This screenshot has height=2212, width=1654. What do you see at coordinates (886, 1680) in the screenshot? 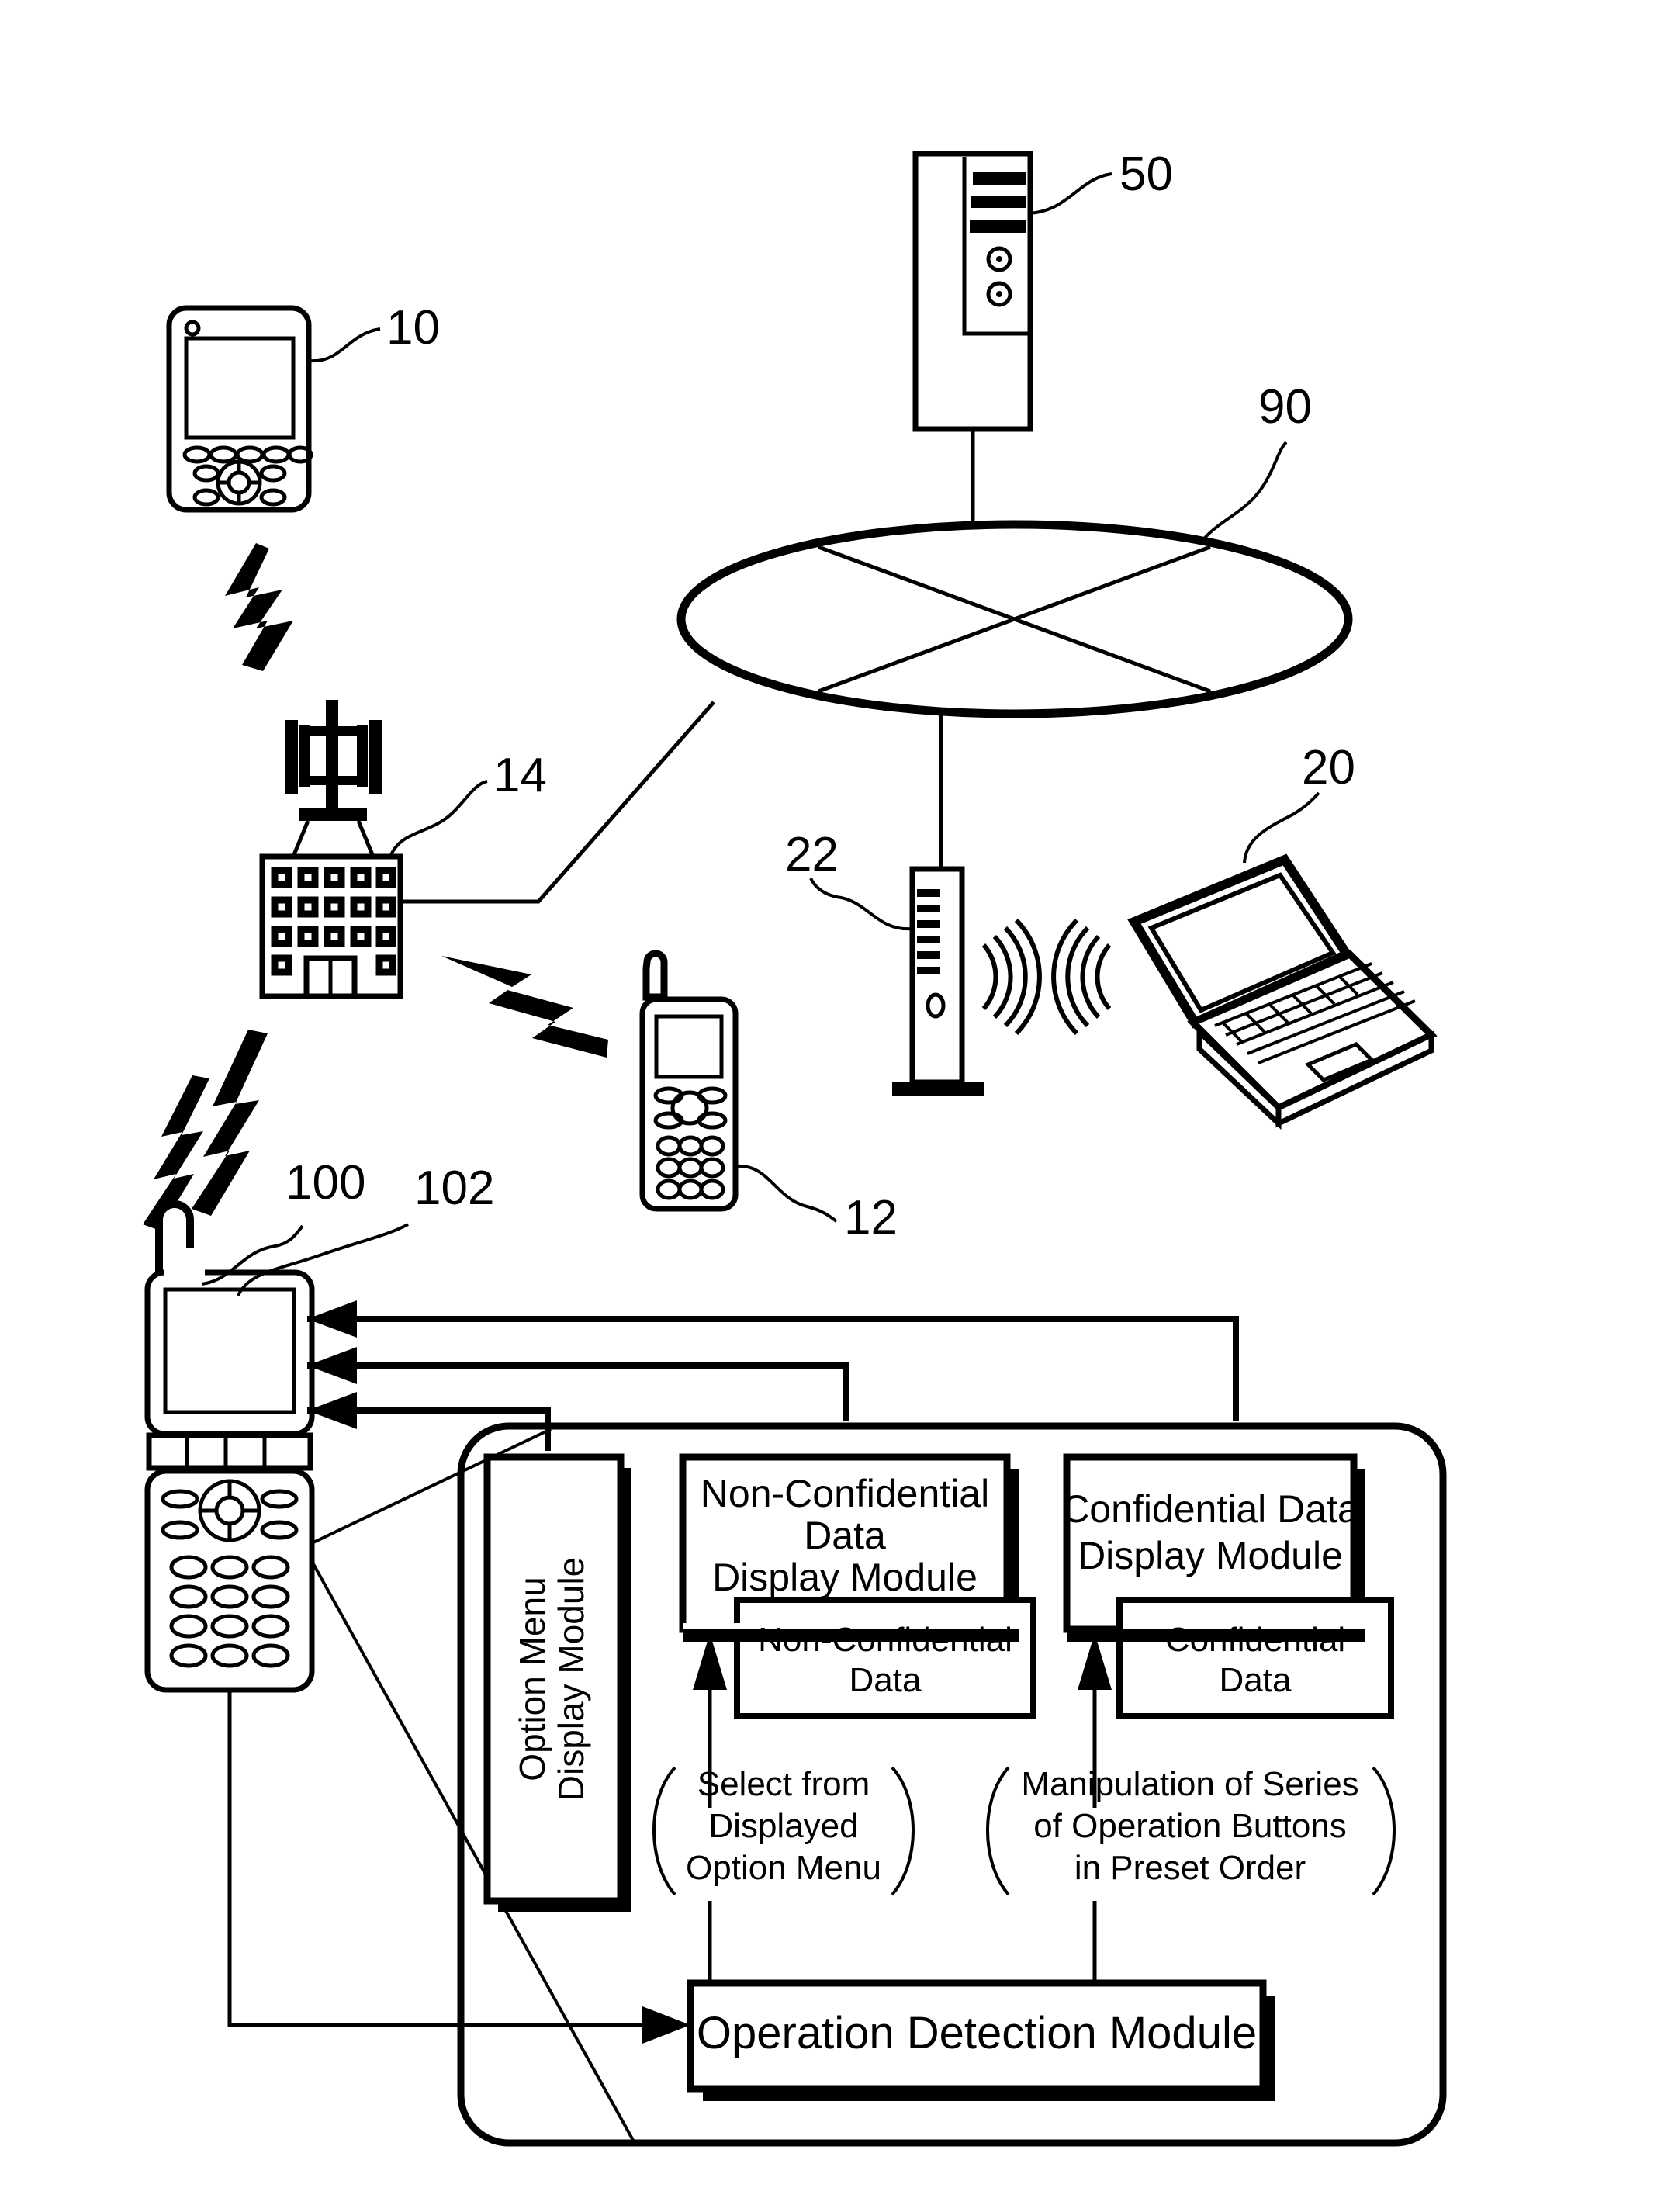
I see `ncd-line2: Data` at bounding box center [886, 1680].